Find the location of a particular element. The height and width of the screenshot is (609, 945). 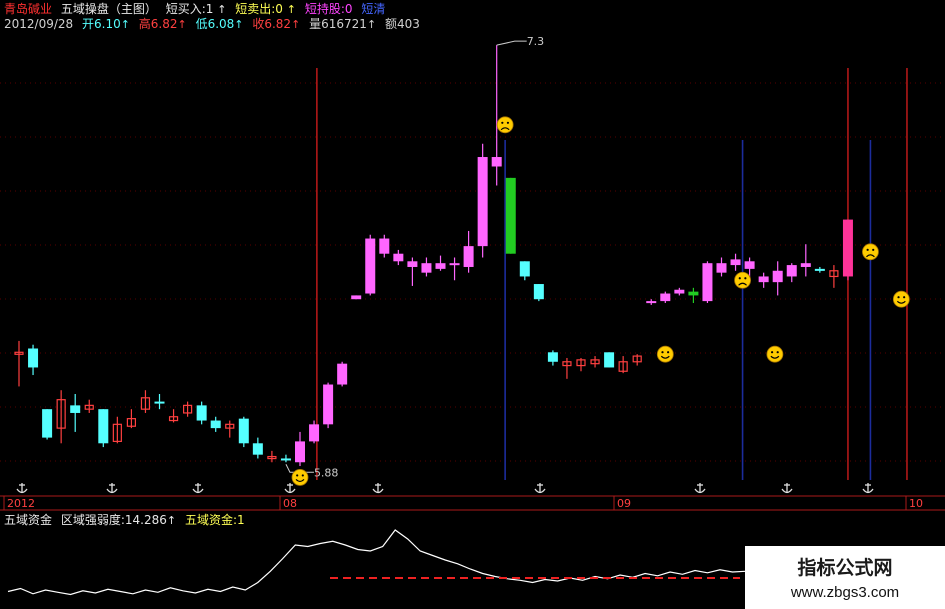

high-price: 高6.82 is located at coordinates (158, 24).